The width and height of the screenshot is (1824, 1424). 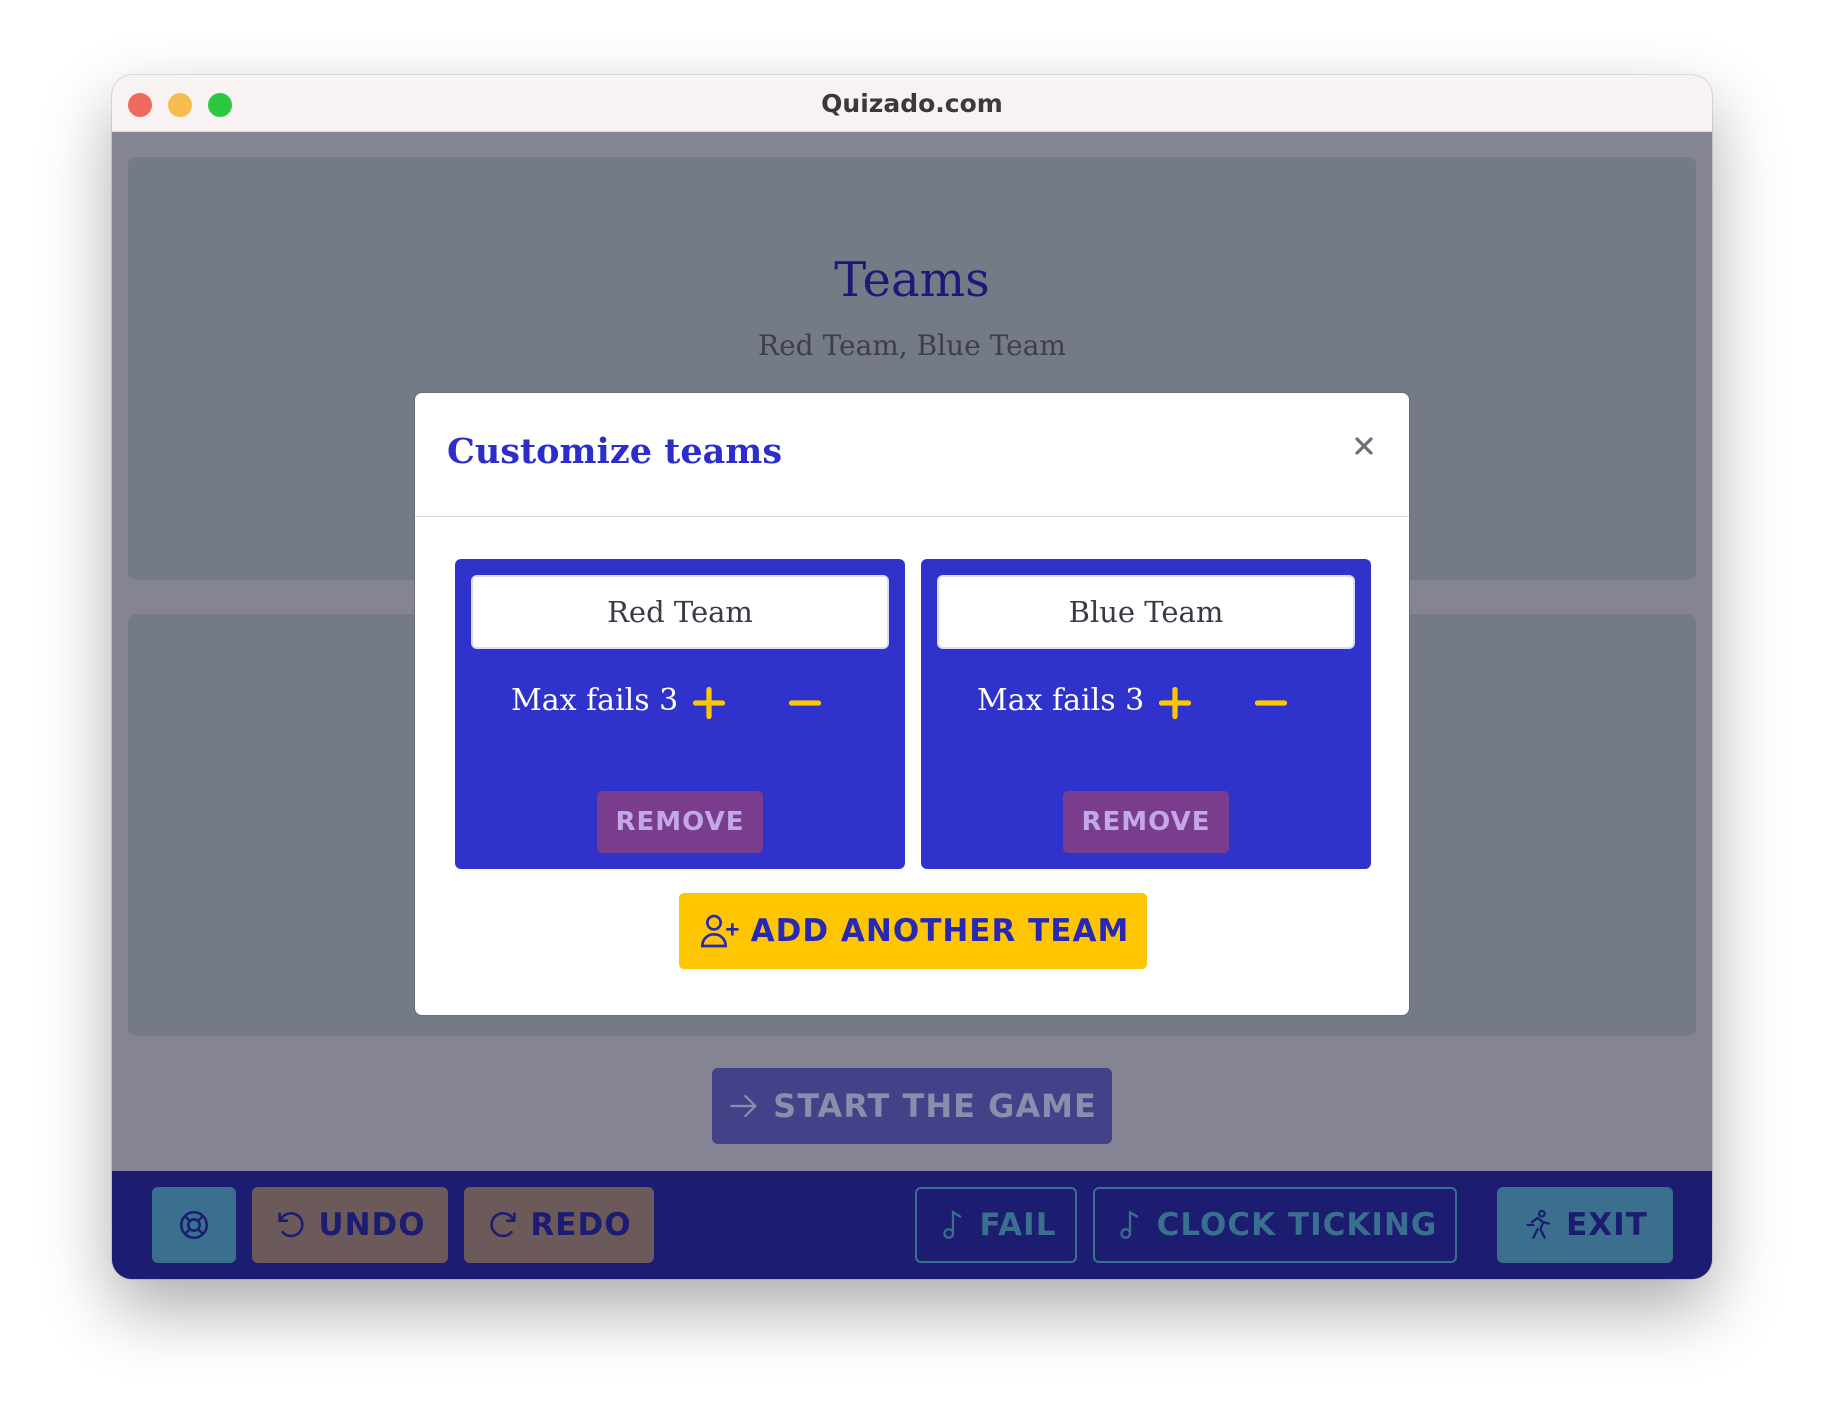 I want to click on team-card-red: Max fails 3 REMOVE, so click(x=680, y=714).